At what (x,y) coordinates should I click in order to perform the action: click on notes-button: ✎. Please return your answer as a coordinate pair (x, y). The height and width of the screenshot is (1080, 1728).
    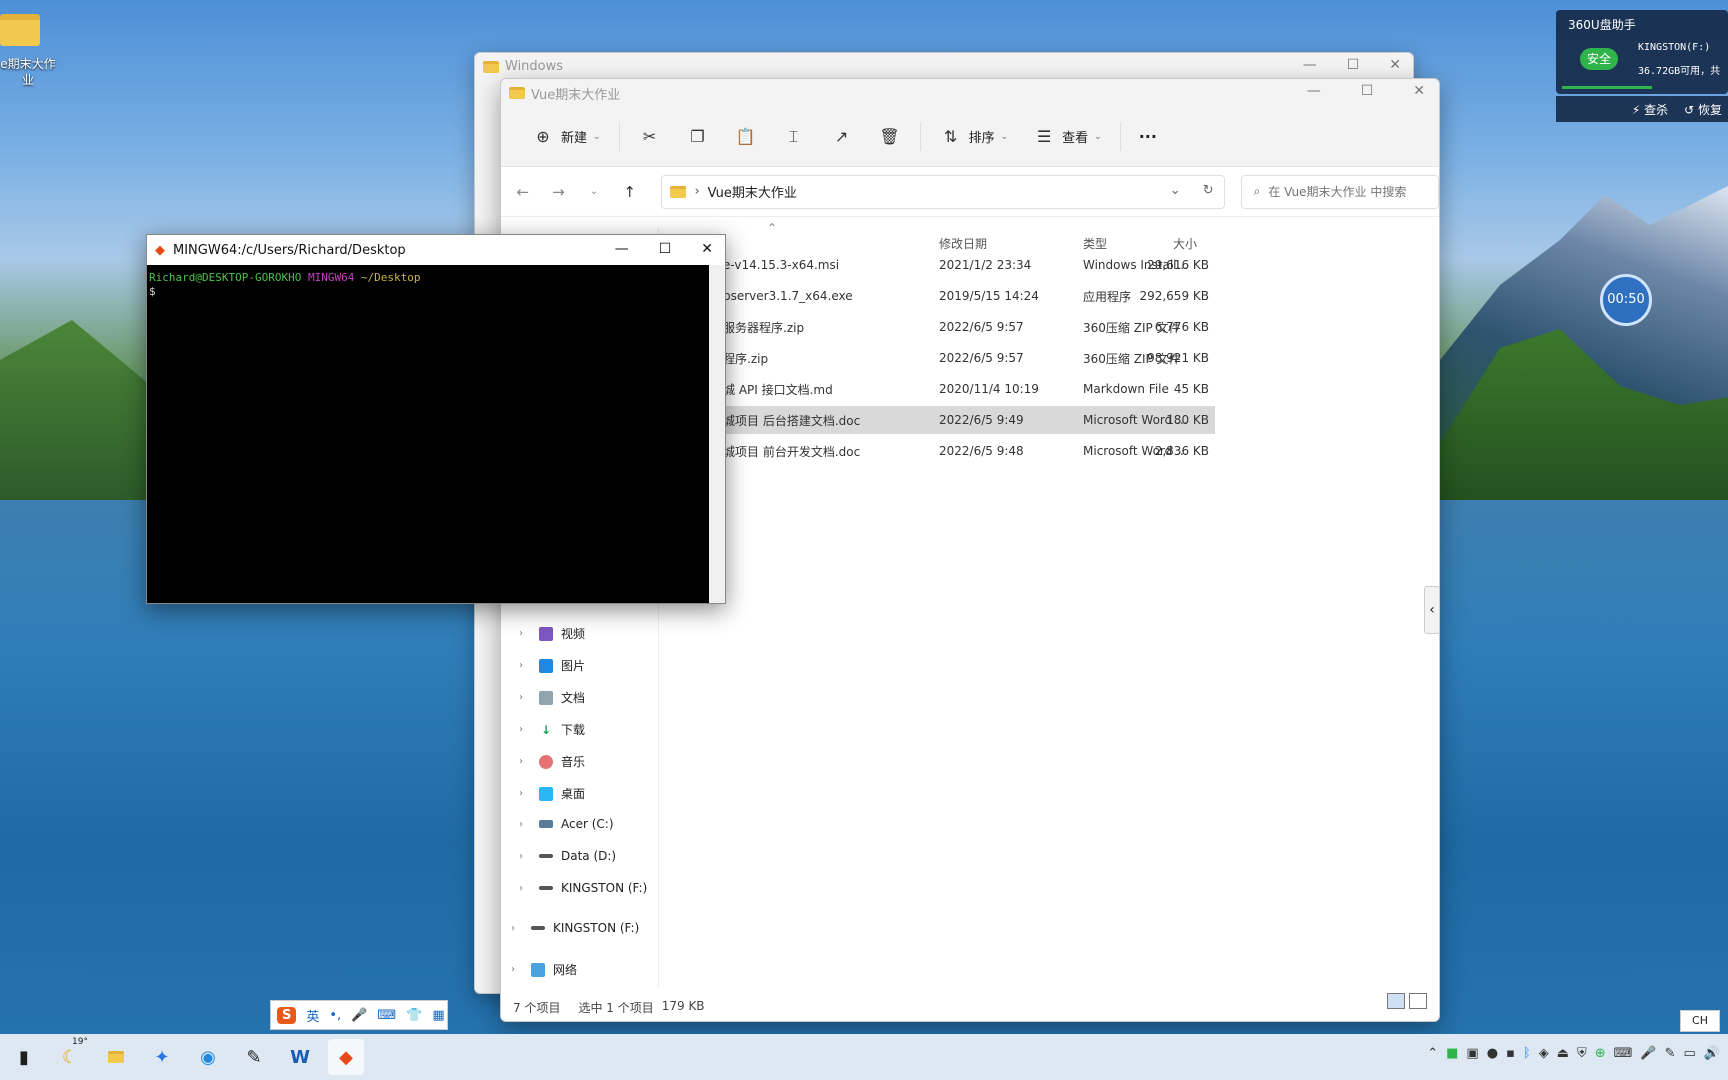
    Looking at the image, I should click on (254, 1057).